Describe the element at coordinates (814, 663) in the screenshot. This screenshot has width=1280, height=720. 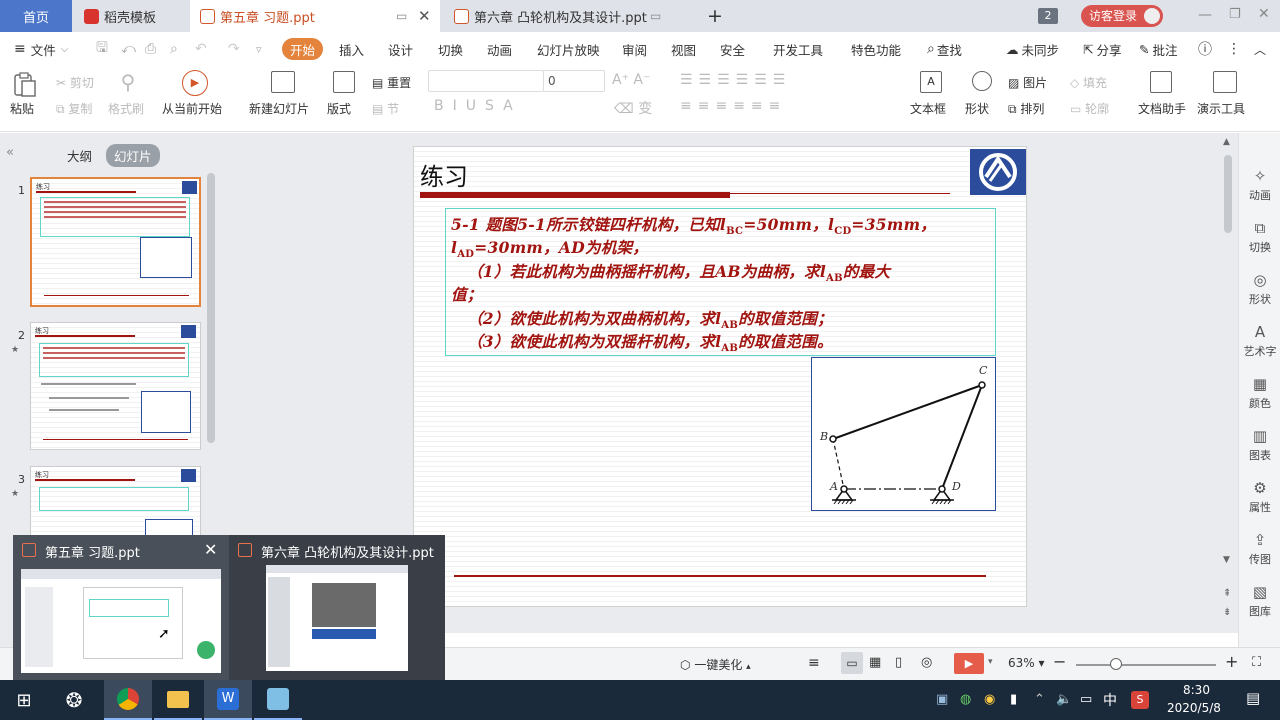
I see `notes-toggle-icon: ≡` at that location.